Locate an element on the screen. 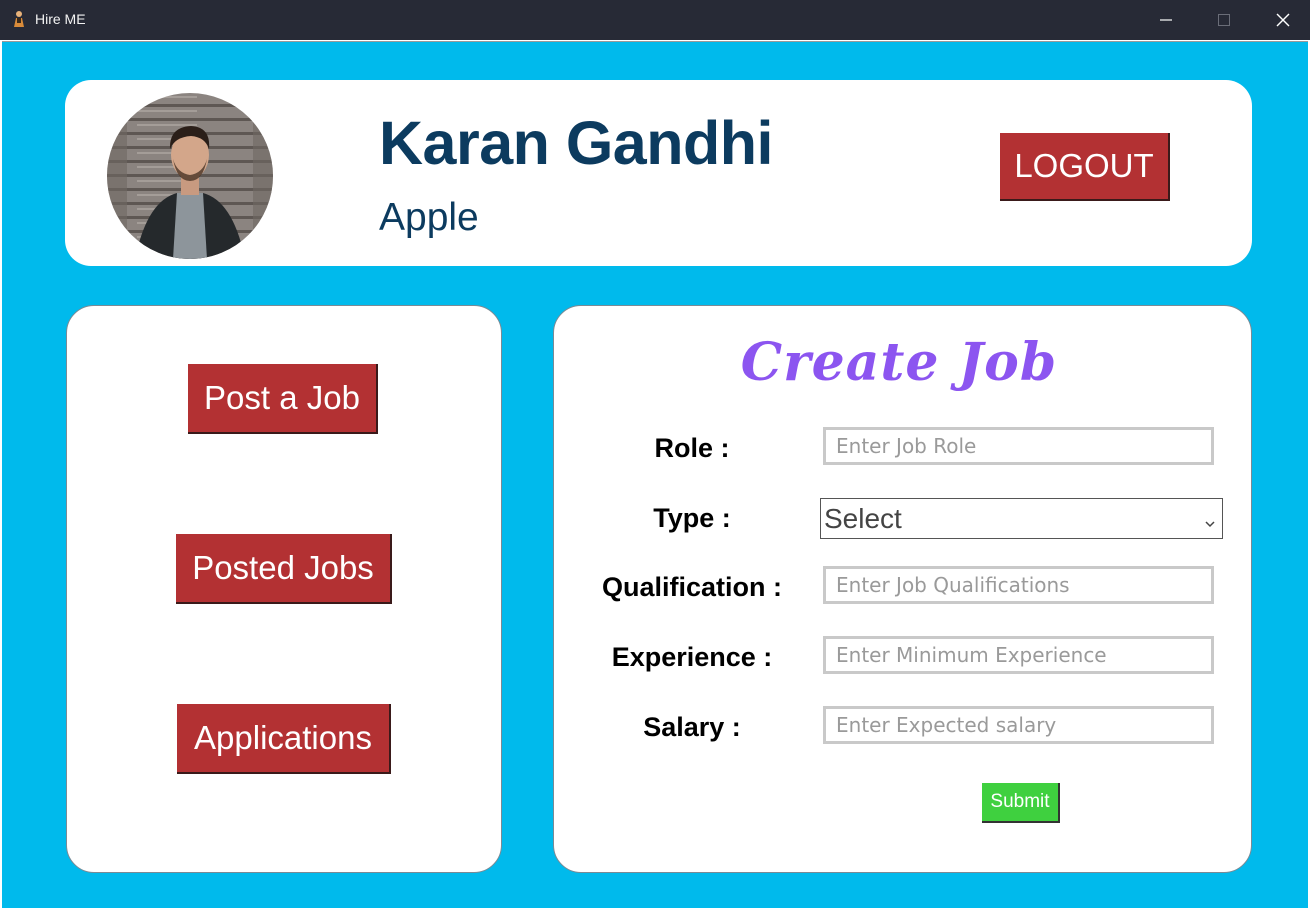 This screenshot has height=908, width=1310. applications-button: Applications is located at coordinates (284, 739).